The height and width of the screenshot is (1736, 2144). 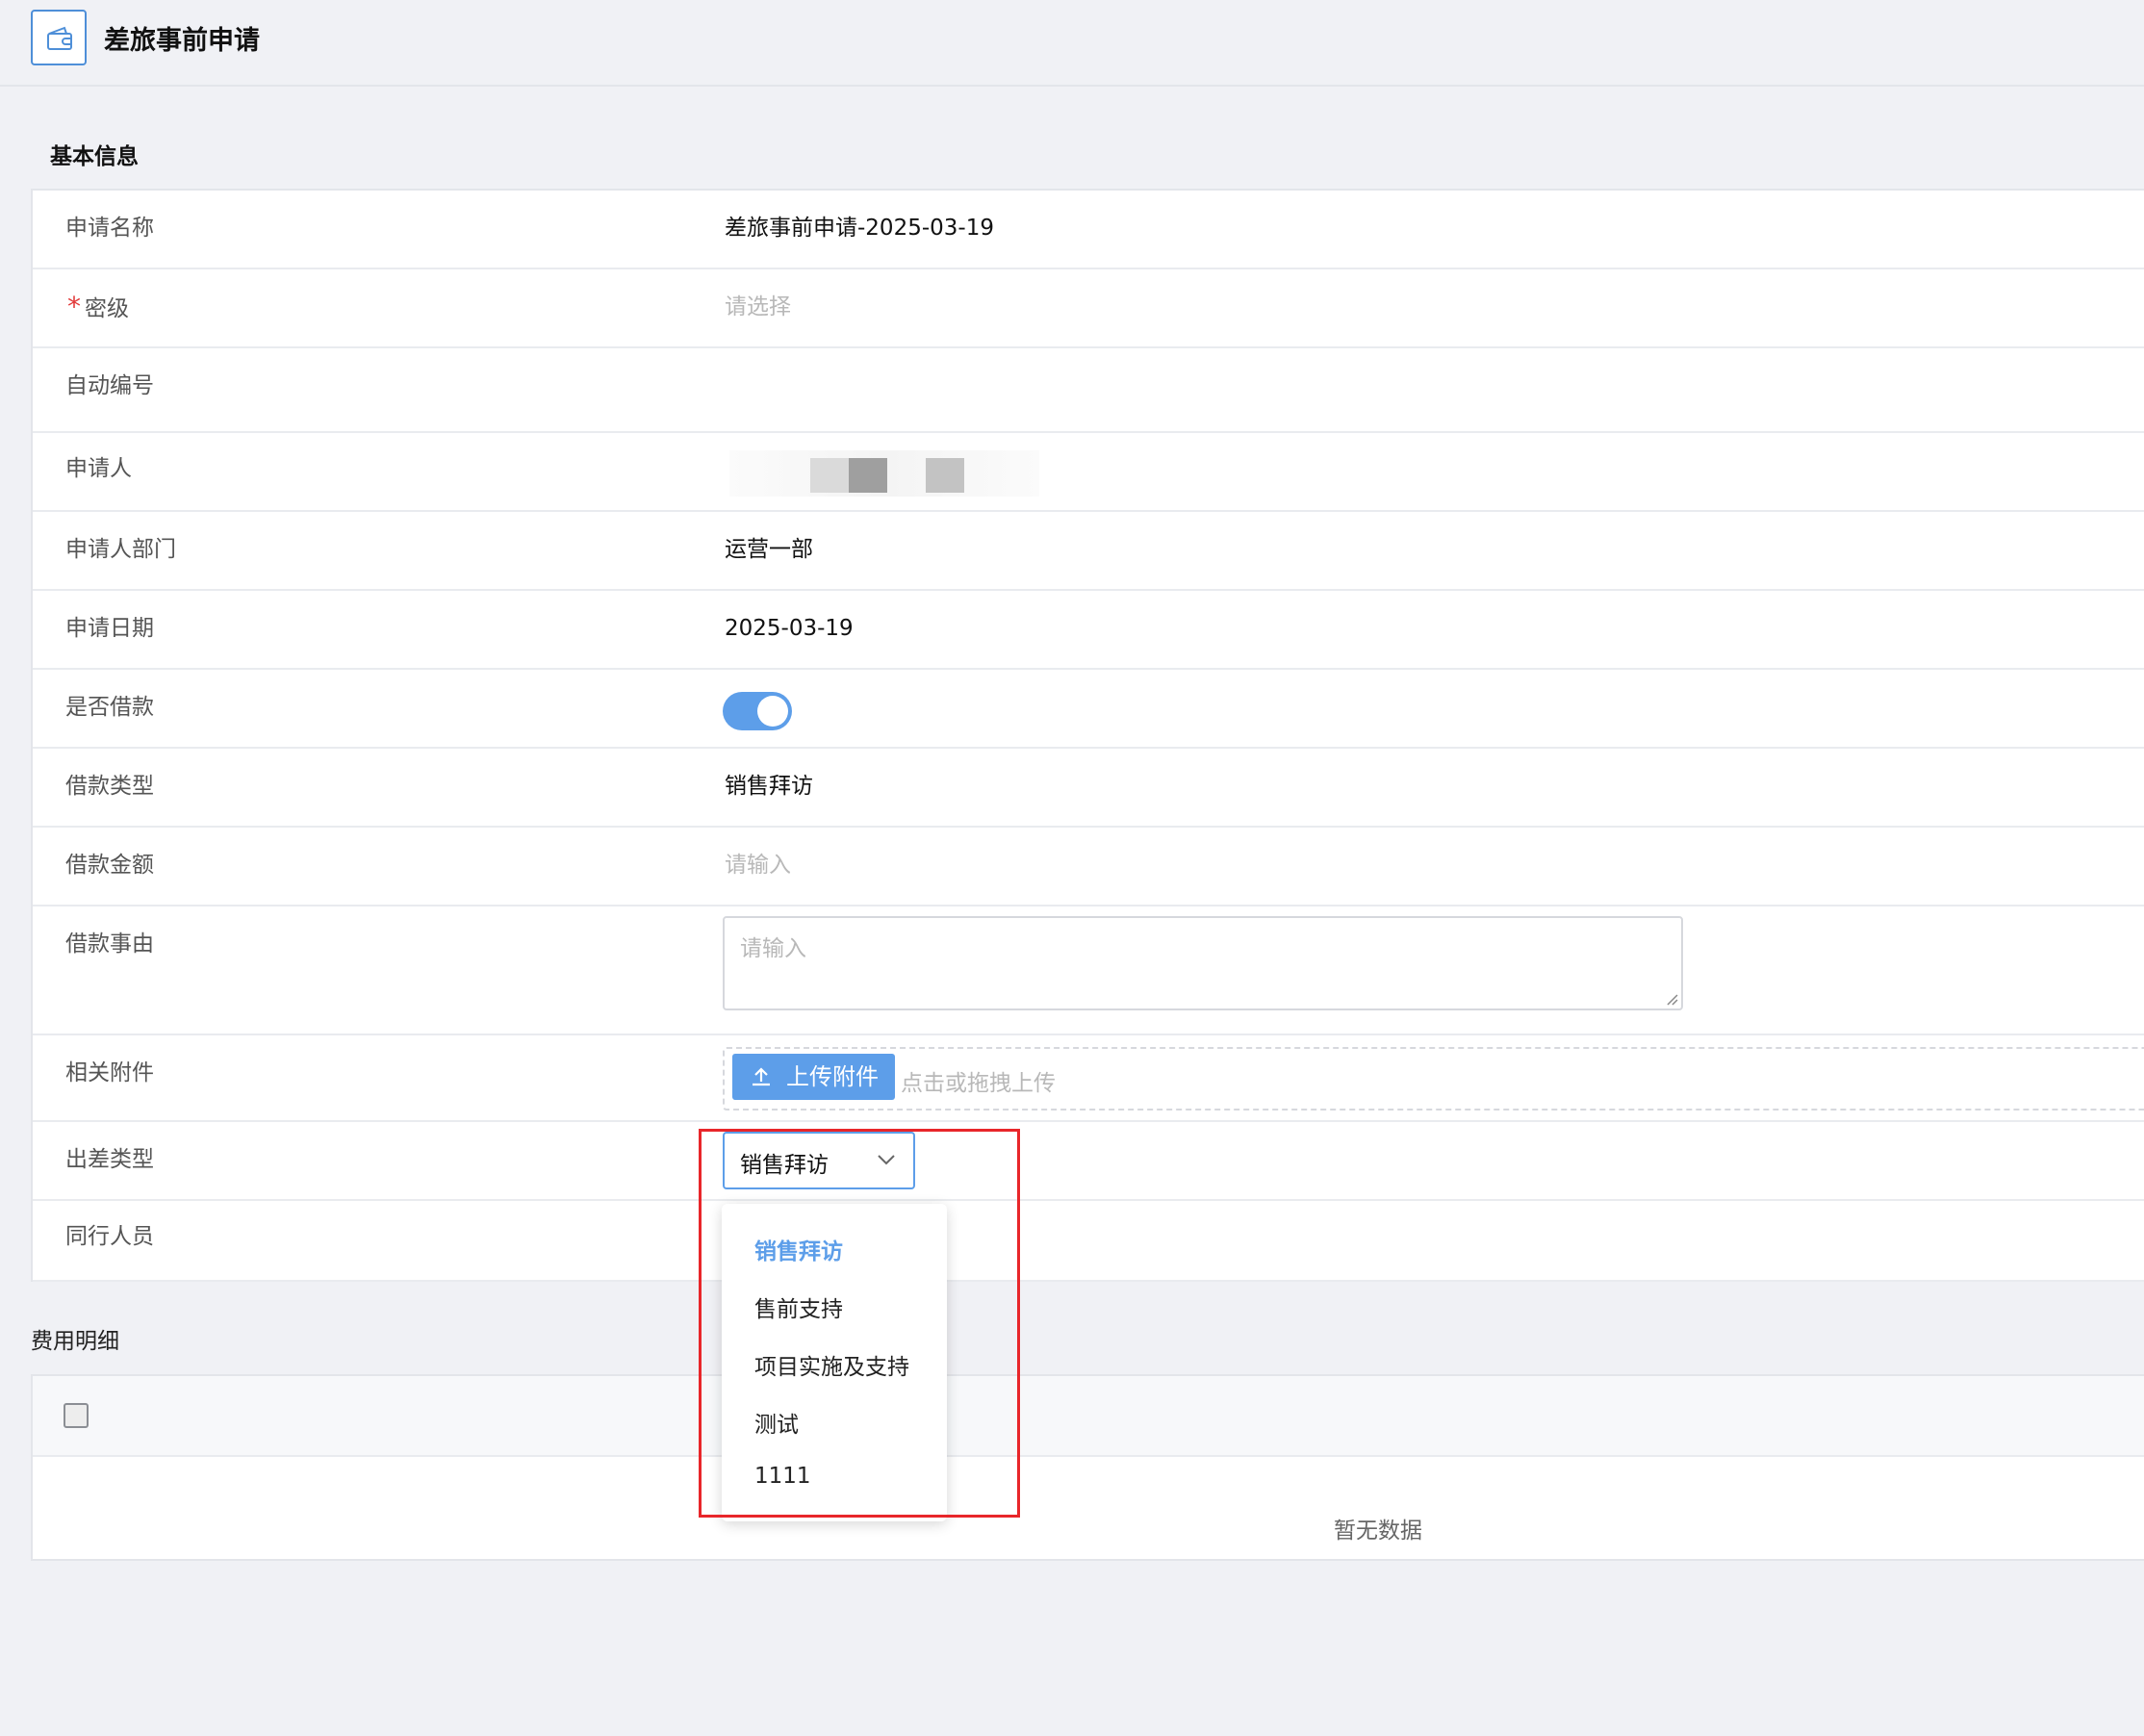 I want to click on row-apply-date: 申请日期 2025-03-19, so click(x=1088, y=630).